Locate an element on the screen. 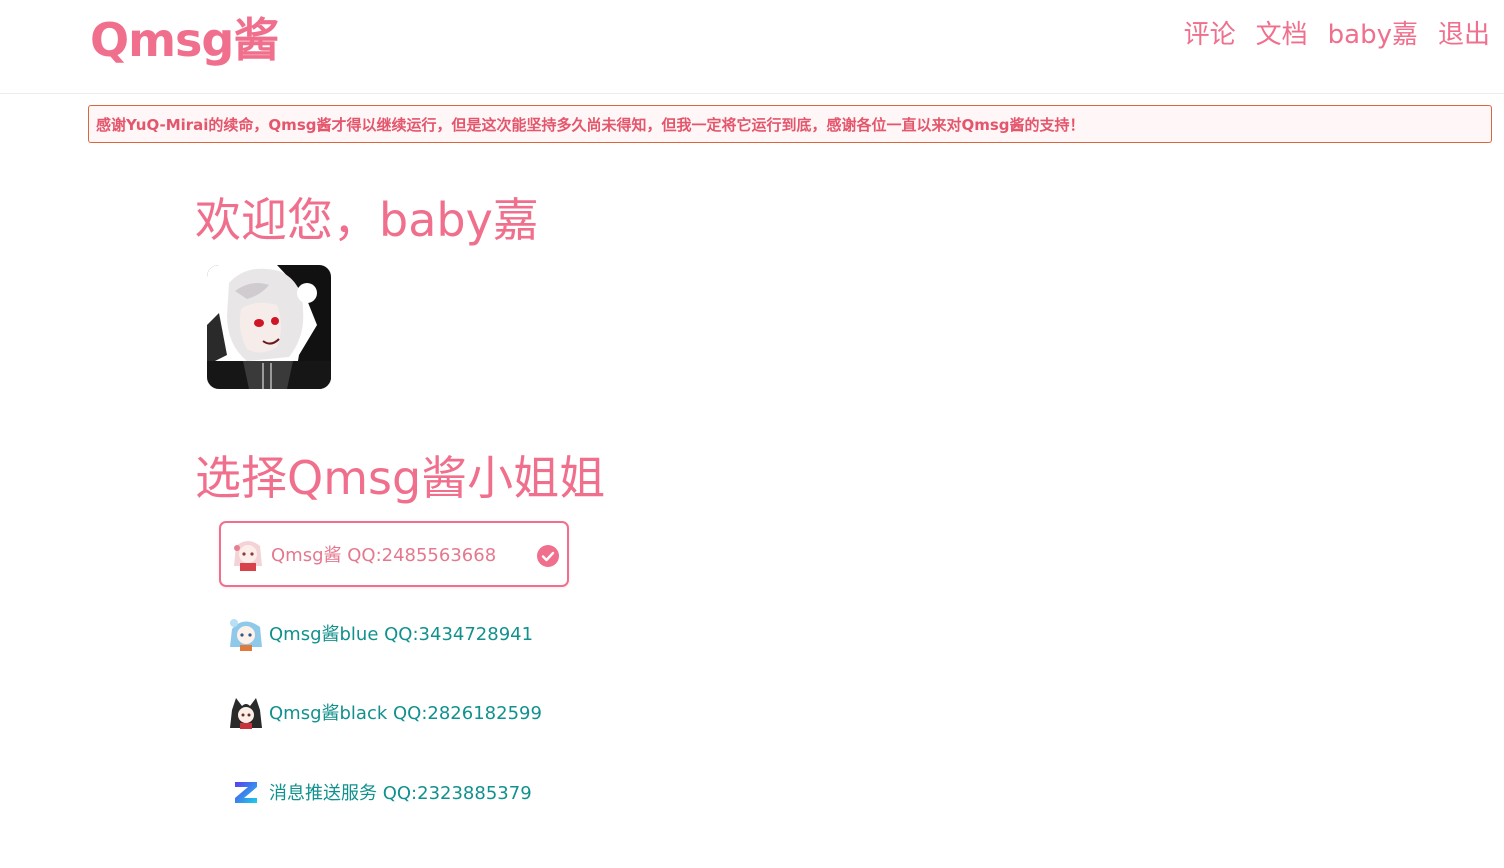 The width and height of the screenshot is (1504, 868). selected-check-icon is located at coordinates (548, 556).